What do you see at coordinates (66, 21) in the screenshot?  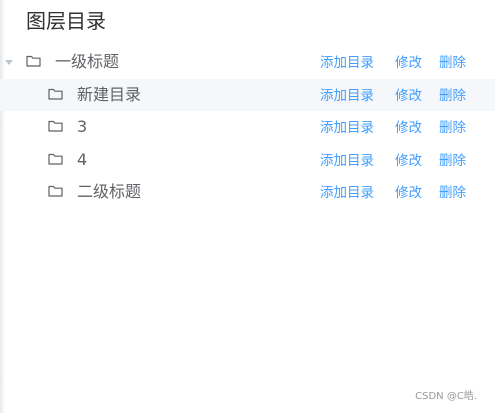 I see `panel-title: 图层目录` at bounding box center [66, 21].